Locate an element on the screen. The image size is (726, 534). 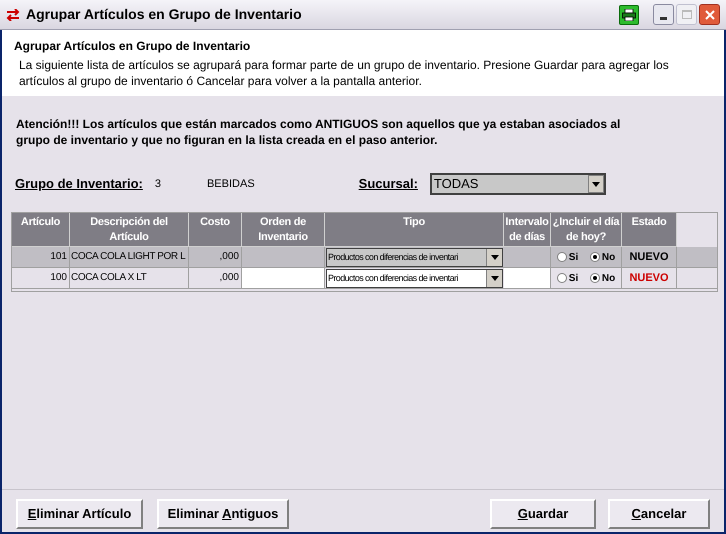
table-row: 101 COCA COLA LIGHT POR L ,000 Productos con diferencias de inventari Si No NUEVO is located at coordinates (364, 257).